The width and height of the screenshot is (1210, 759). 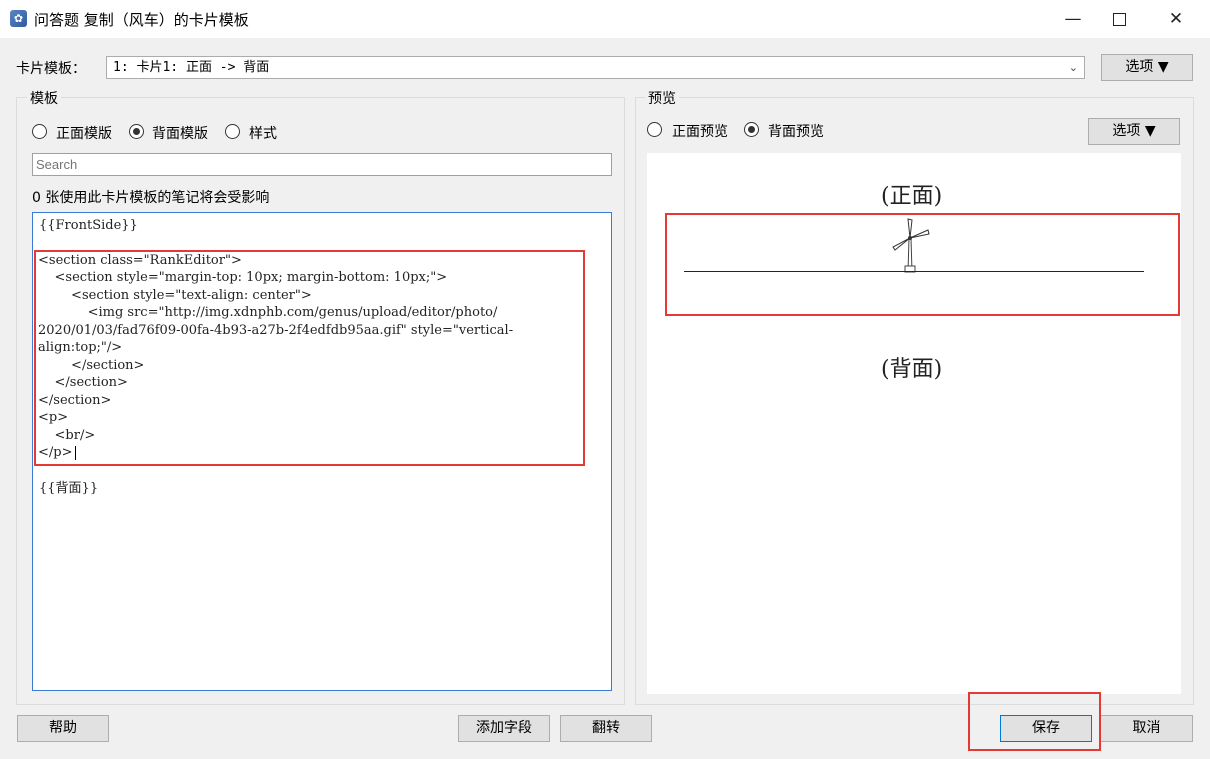 What do you see at coordinates (1034, 721) in the screenshot?
I see `save-highlight-annotation` at bounding box center [1034, 721].